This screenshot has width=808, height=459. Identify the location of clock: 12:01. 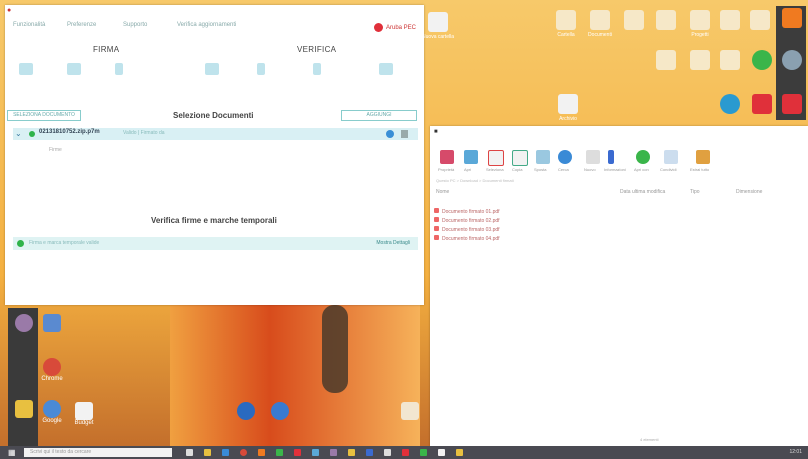
(795, 452).